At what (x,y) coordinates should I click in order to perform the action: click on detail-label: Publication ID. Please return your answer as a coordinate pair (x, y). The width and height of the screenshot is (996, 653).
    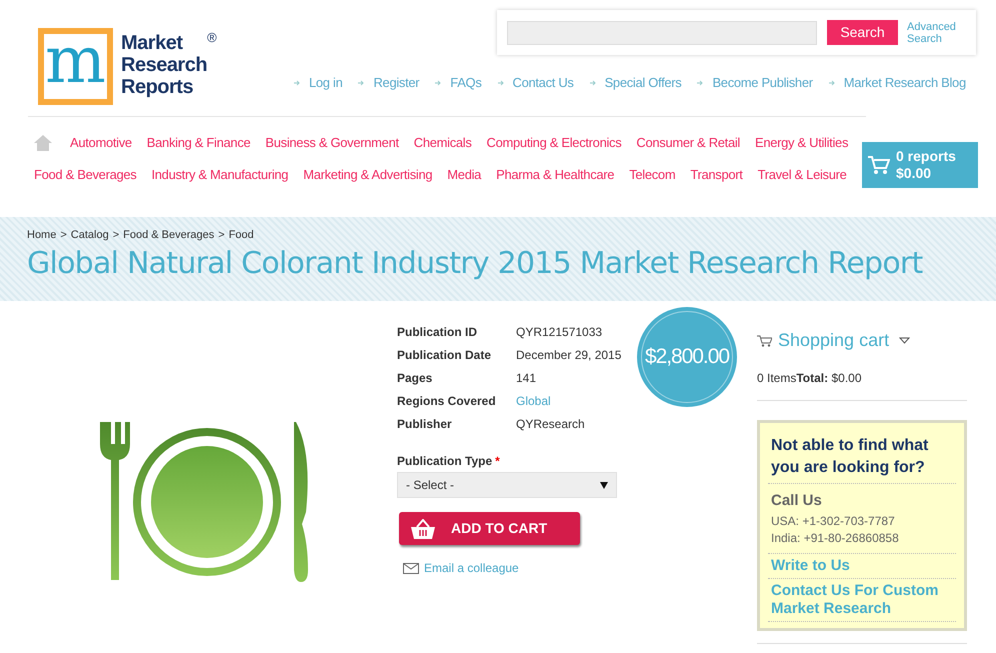
    Looking at the image, I should click on (437, 332).